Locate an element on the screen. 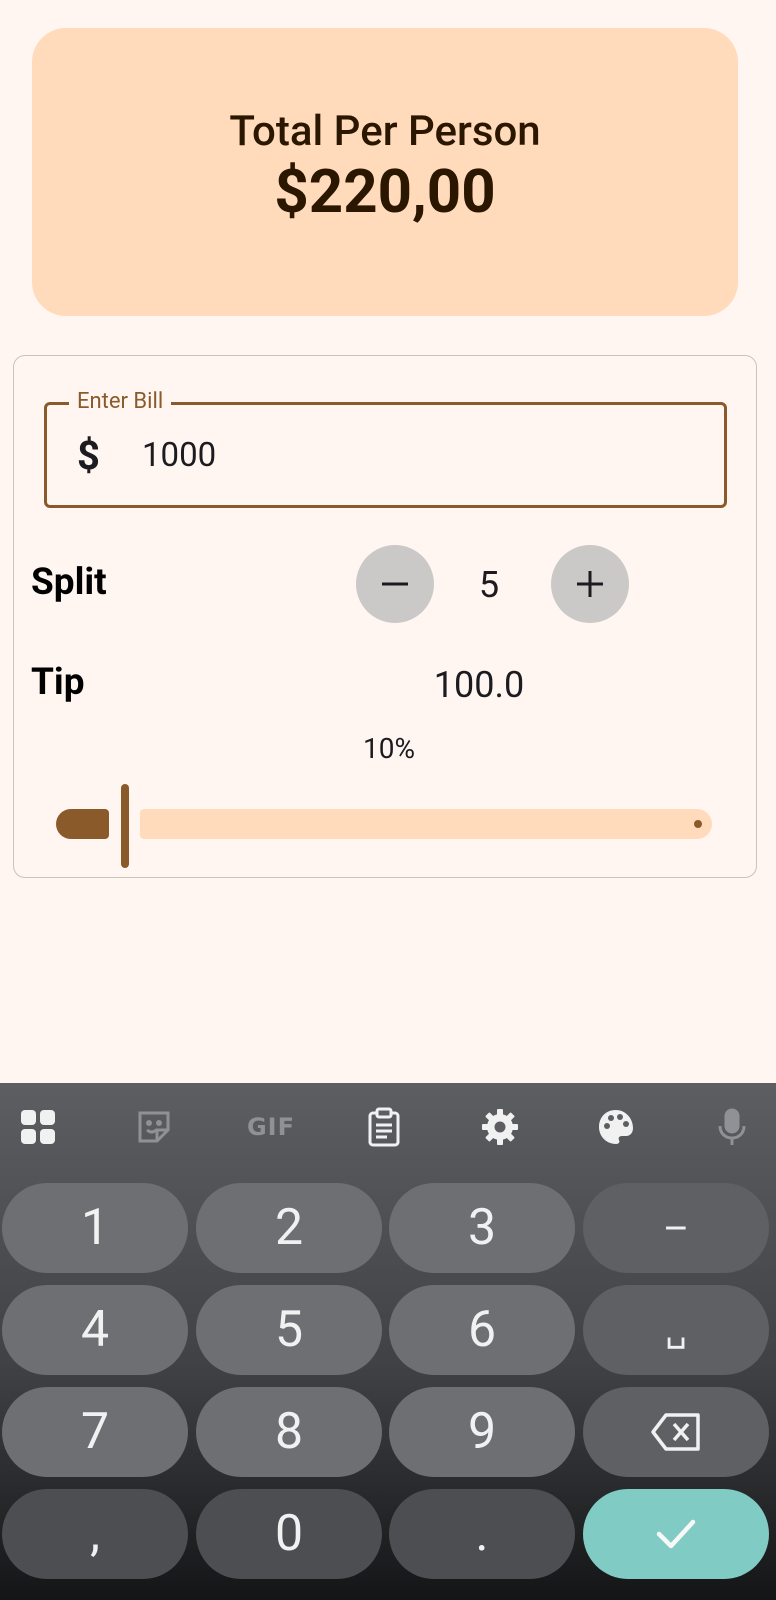 Image resolution: width=776 pixels, height=1600 pixels. key-5: 5 is located at coordinates (289, 1330).